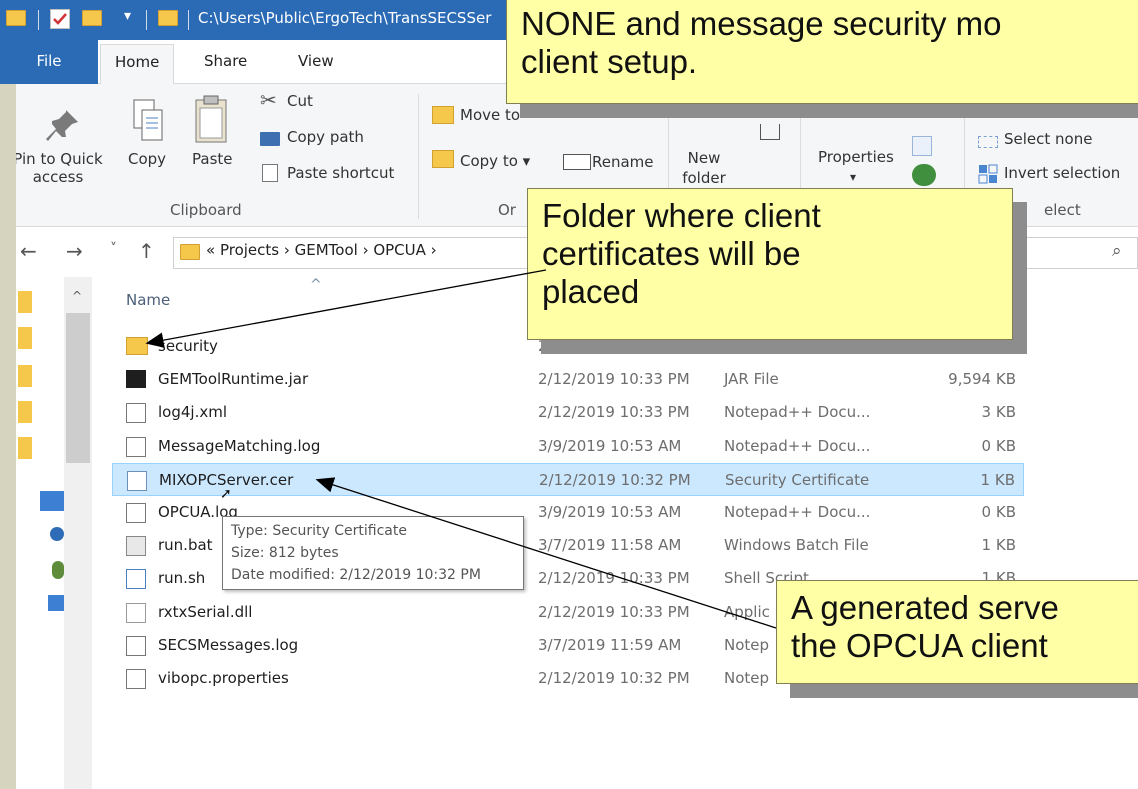 This screenshot has height=789, width=1138. I want to click on left-background-strip, so click(8, 436).